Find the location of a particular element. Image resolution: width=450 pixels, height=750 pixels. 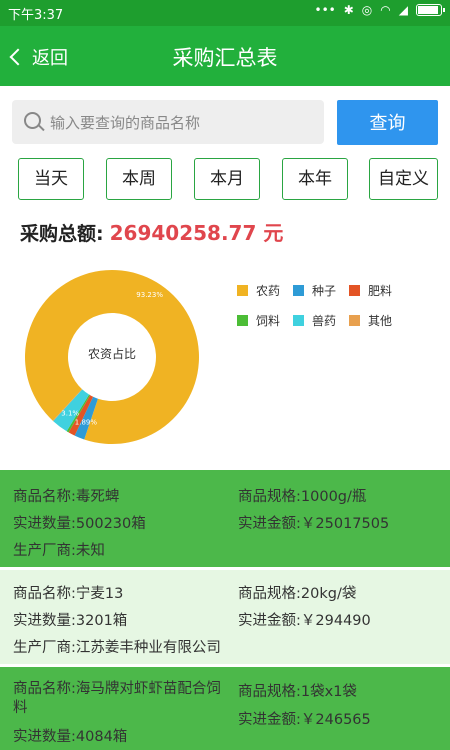

legend-label: 兽药 is located at coordinates (324, 321).